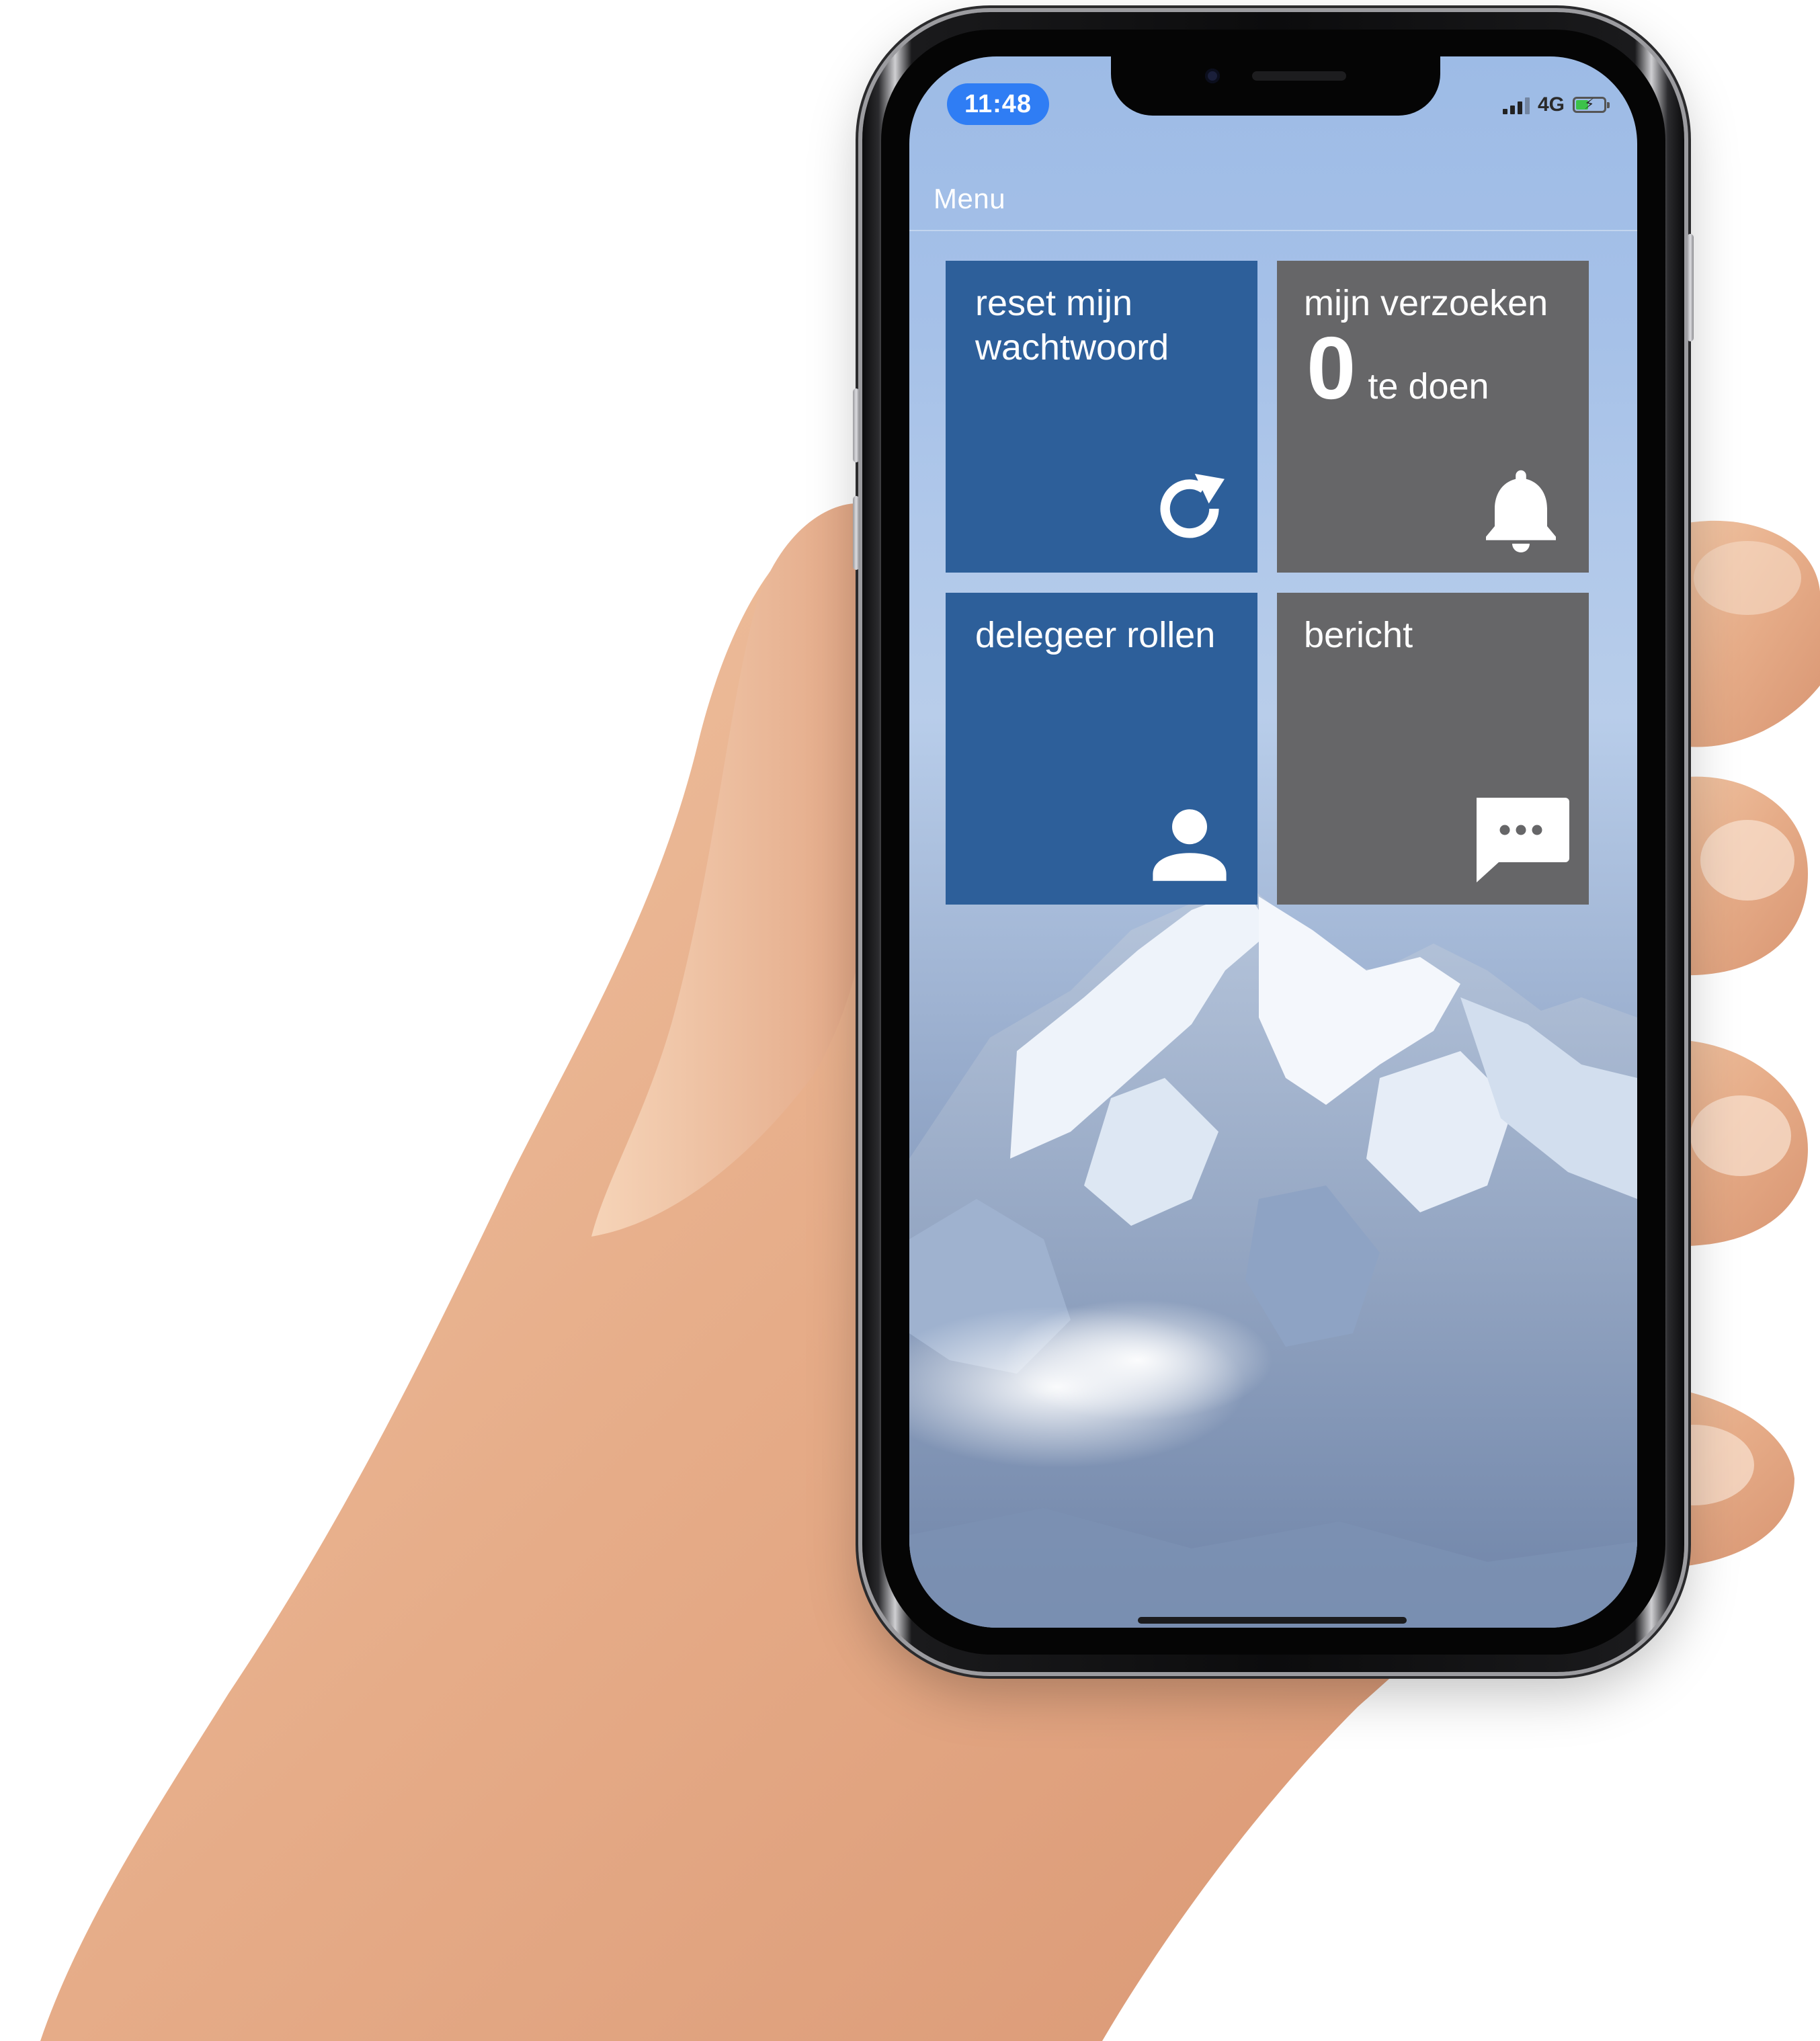  What do you see at coordinates (1516, 105) in the screenshot?
I see `signal-bars-icon` at bounding box center [1516, 105].